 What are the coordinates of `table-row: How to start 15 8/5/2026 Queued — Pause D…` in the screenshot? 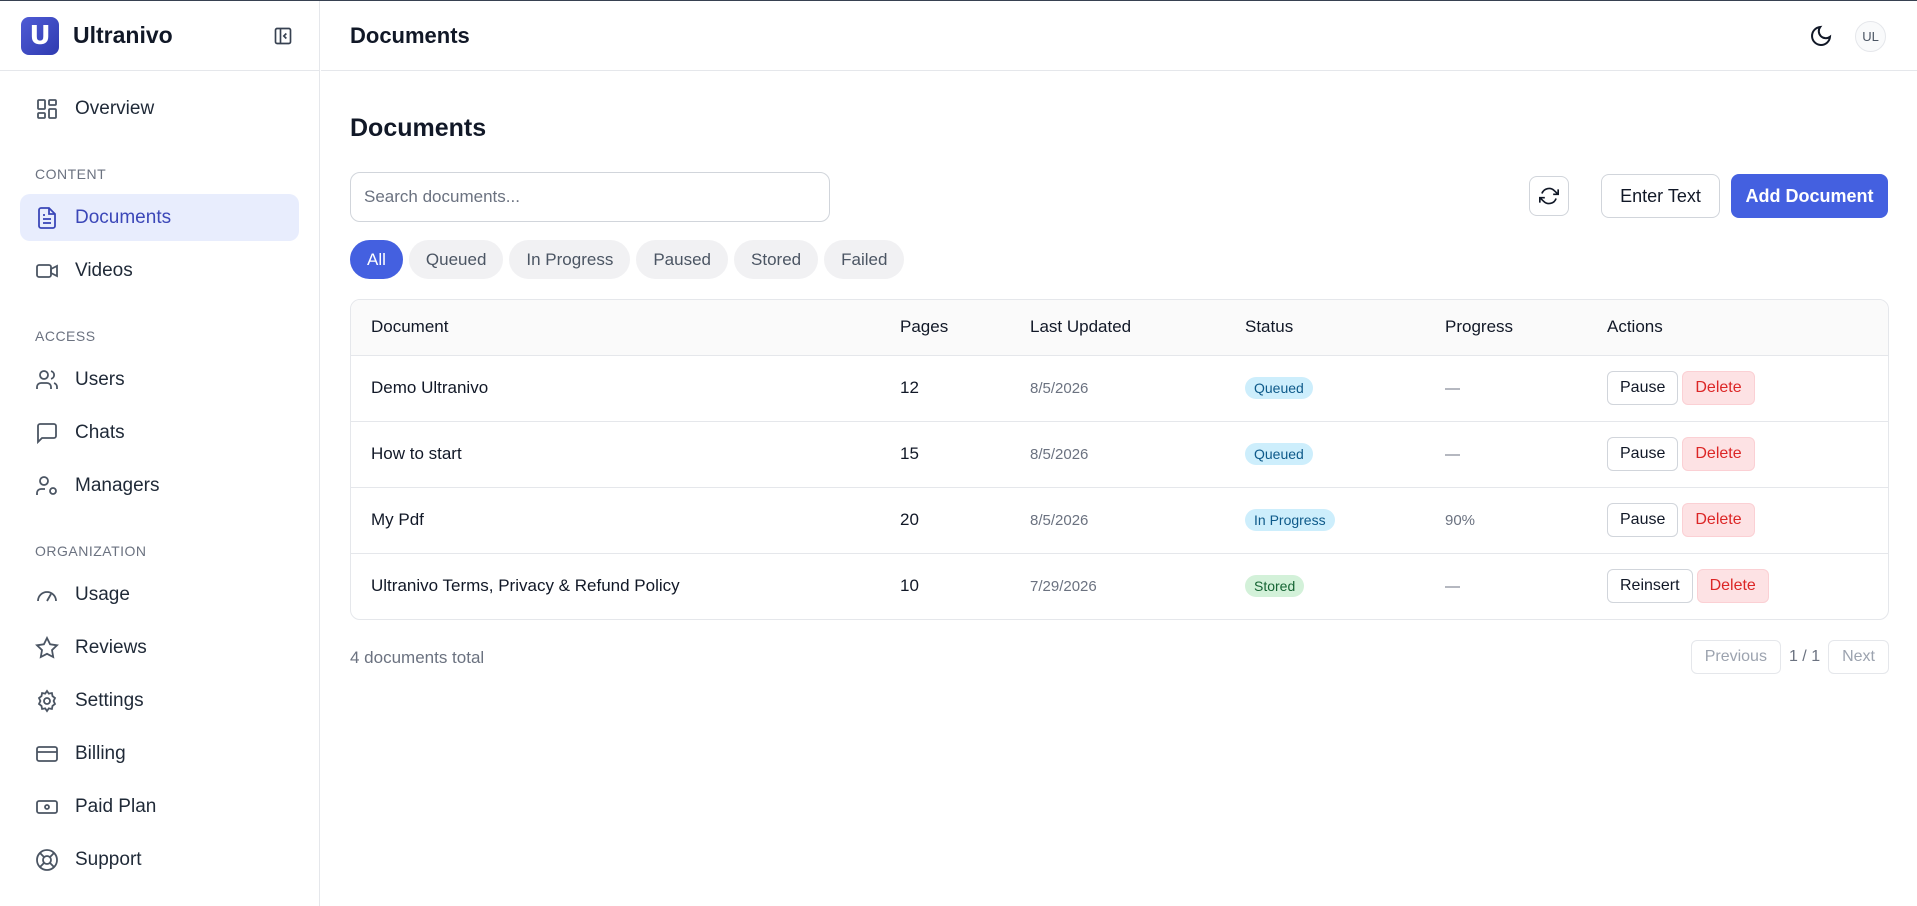 It's located at (1119, 454).